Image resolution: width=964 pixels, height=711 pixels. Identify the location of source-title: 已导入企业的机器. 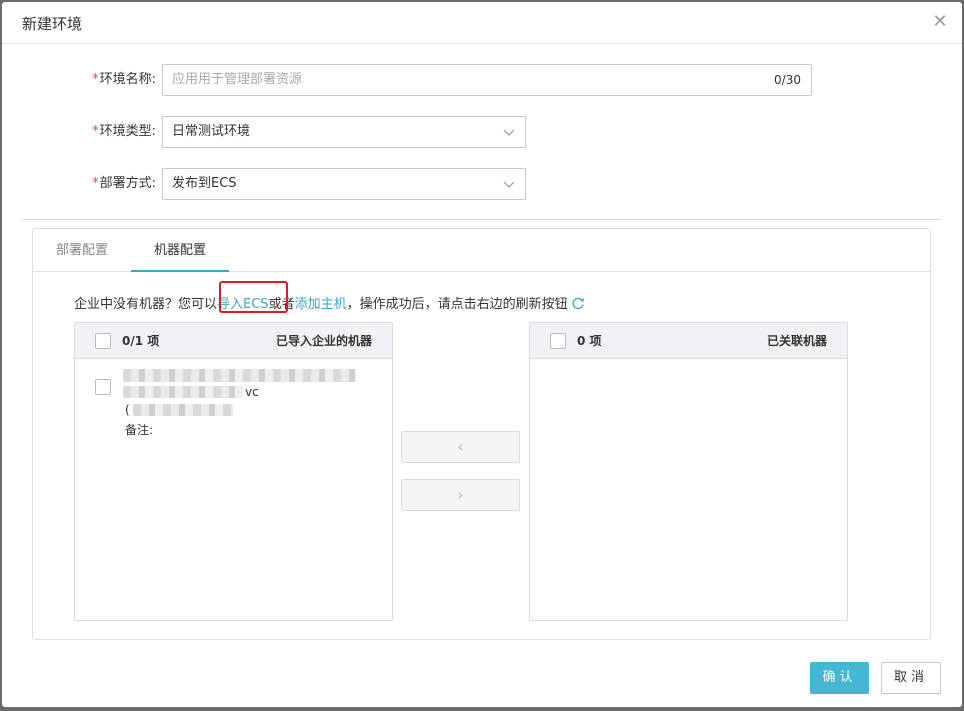
(323, 341).